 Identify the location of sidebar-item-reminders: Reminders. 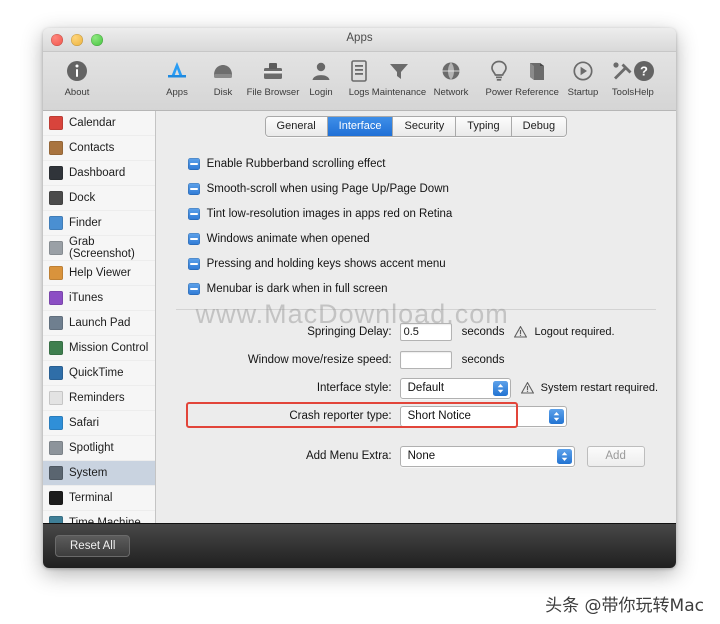
(99, 398).